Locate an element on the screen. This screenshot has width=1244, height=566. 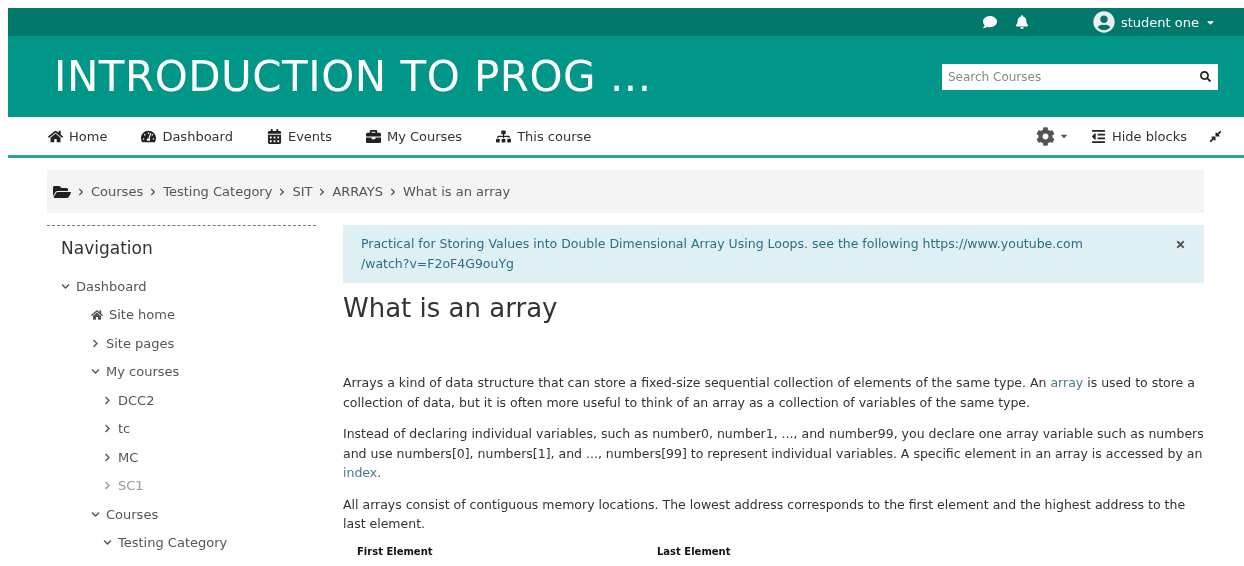
tree-item: Site home is located at coordinates (142, 315).